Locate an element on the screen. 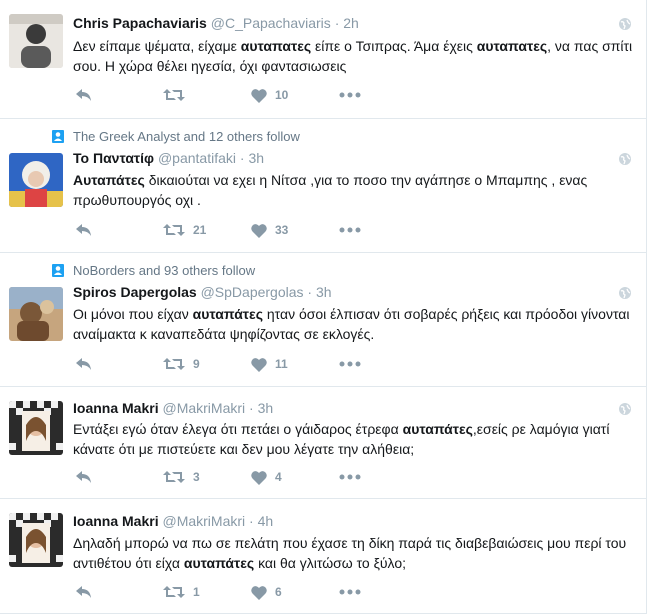 This screenshot has height=614, width=647. follow-context: The Greek Analyst and 12 others follow is located at coordinates (175, 136).